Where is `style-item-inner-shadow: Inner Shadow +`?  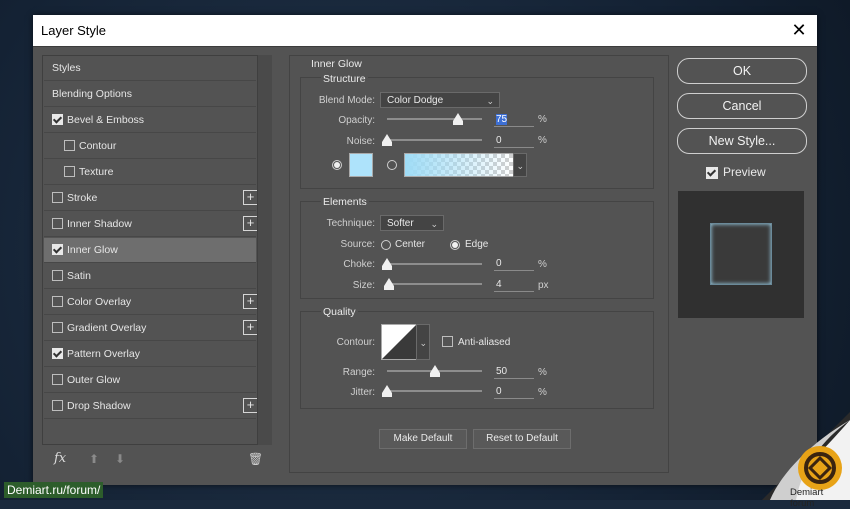
style-item-inner-shadow: Inner Shadow + is located at coordinates (151, 224).